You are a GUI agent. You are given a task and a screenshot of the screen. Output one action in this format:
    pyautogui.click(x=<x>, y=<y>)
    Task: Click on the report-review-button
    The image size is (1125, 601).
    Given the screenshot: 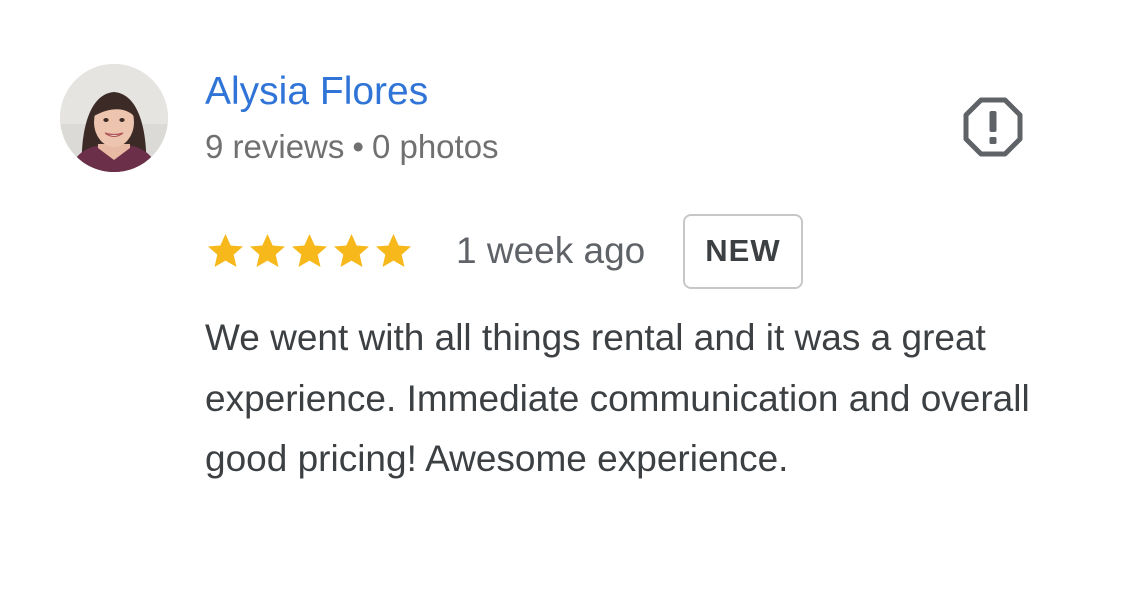 What is the action you would take?
    pyautogui.click(x=993, y=127)
    